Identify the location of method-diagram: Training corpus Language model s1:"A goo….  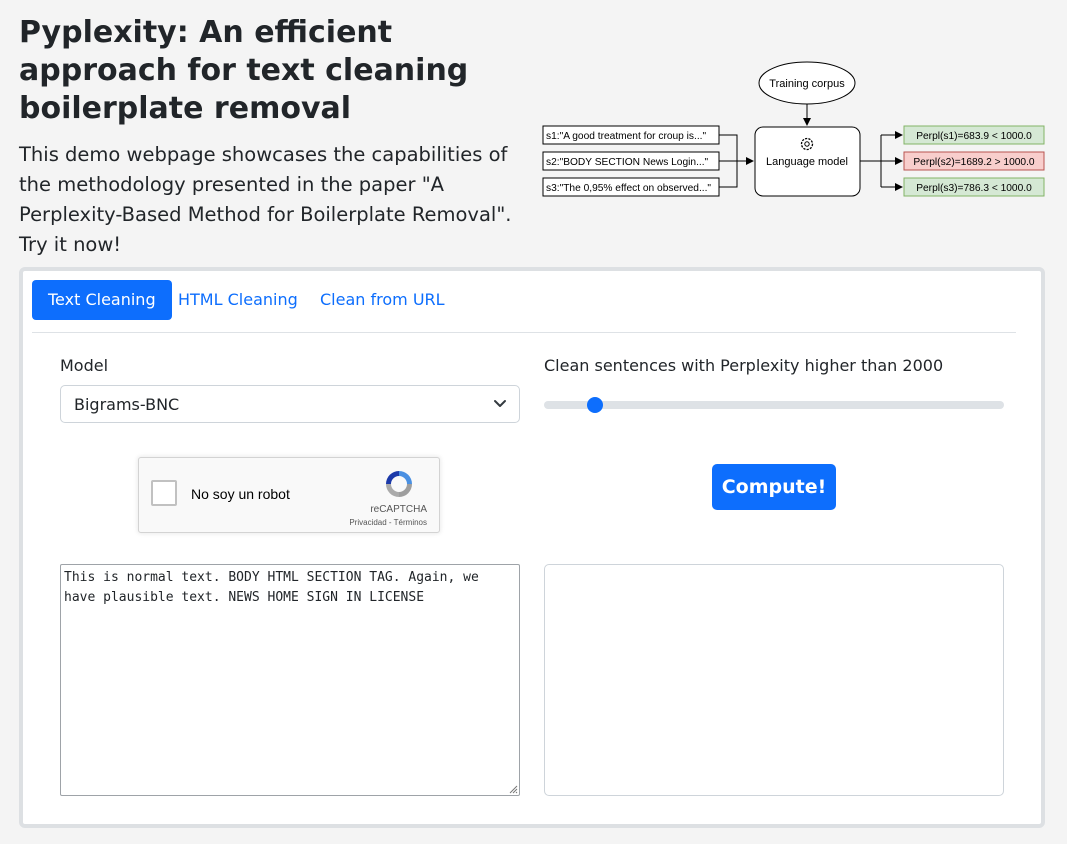
(793, 129).